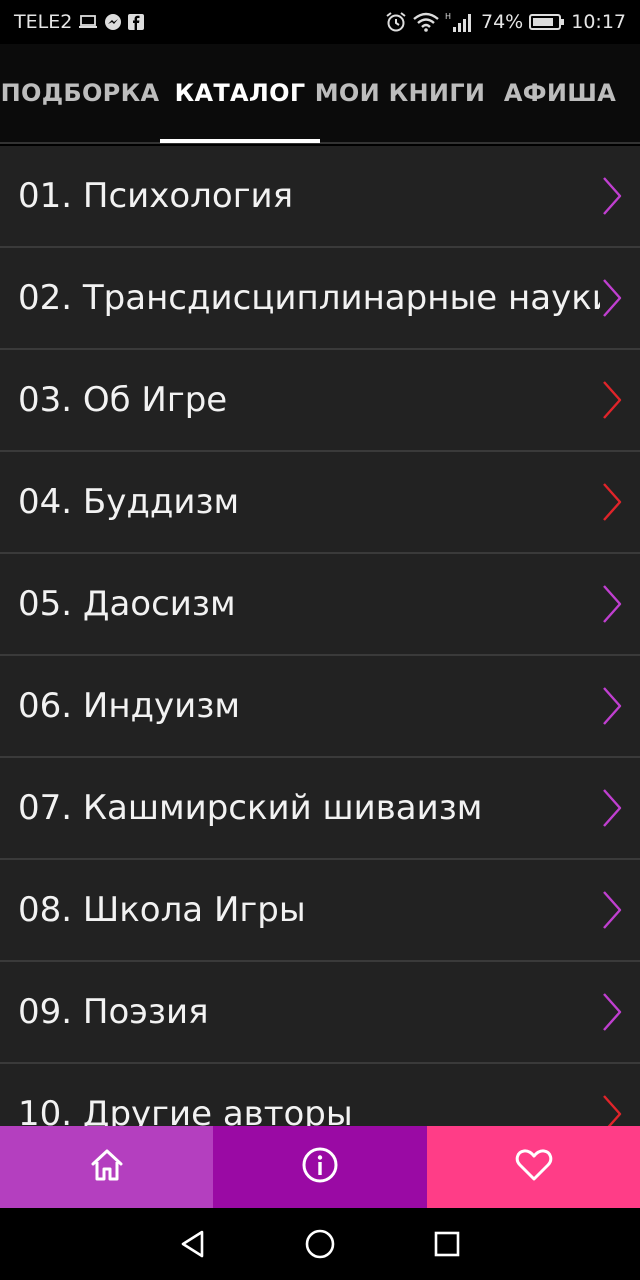 Image resolution: width=640 pixels, height=1280 pixels. I want to click on status-right: H 74% 10:17, so click(505, 22).